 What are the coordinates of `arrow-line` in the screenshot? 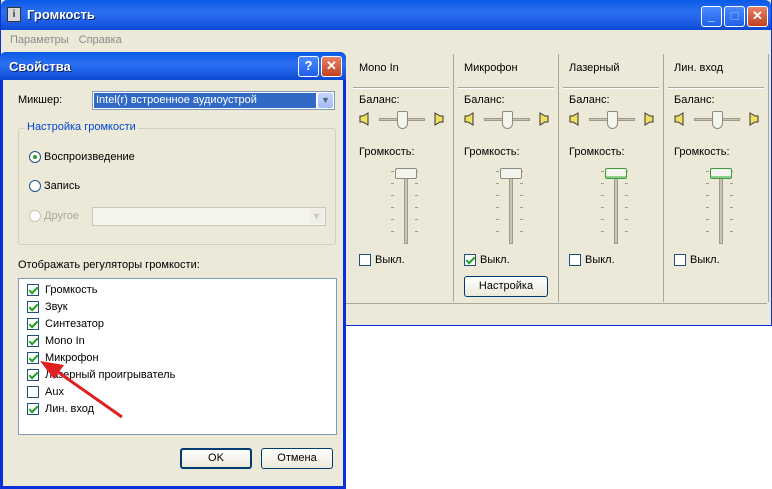 It's located at (88, 393).